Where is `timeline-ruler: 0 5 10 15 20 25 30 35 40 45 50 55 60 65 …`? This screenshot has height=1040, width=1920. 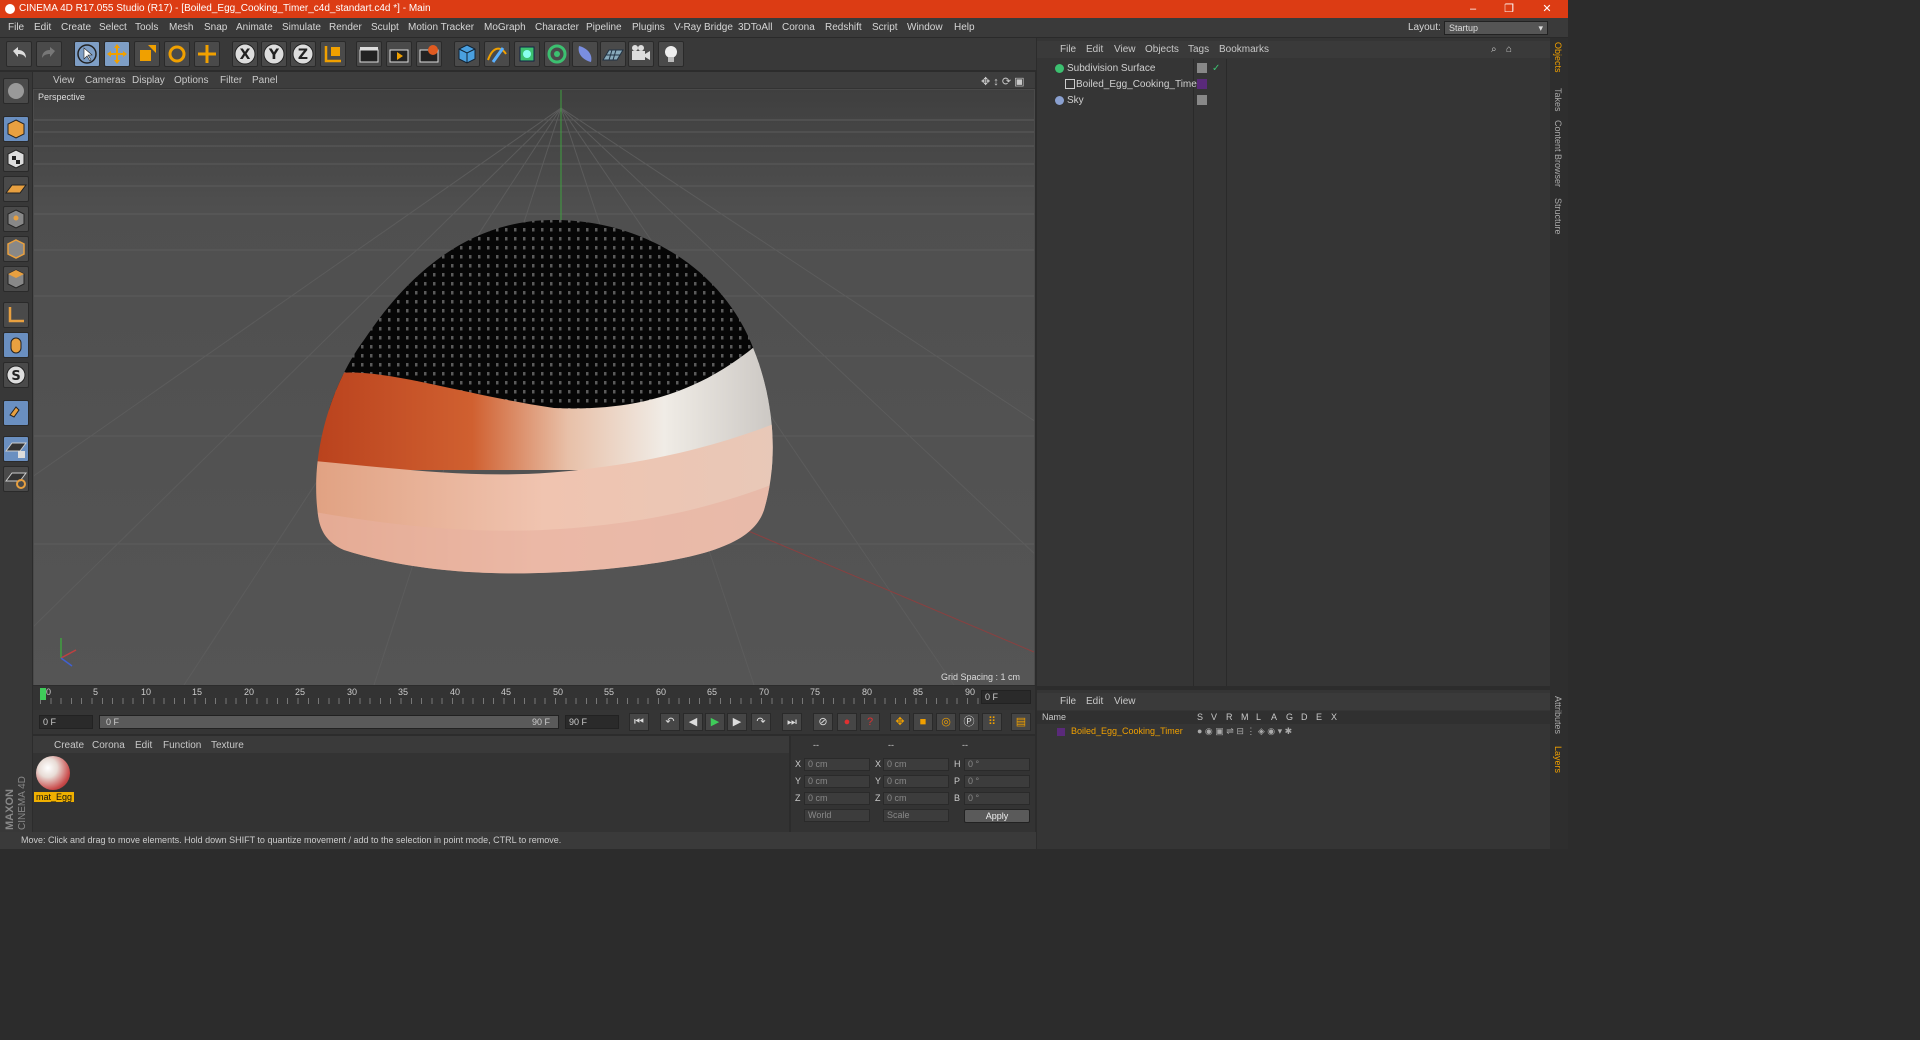 timeline-ruler: 0 5 10 15 20 25 30 35 40 45 50 55 60 65 … is located at coordinates (534, 698).